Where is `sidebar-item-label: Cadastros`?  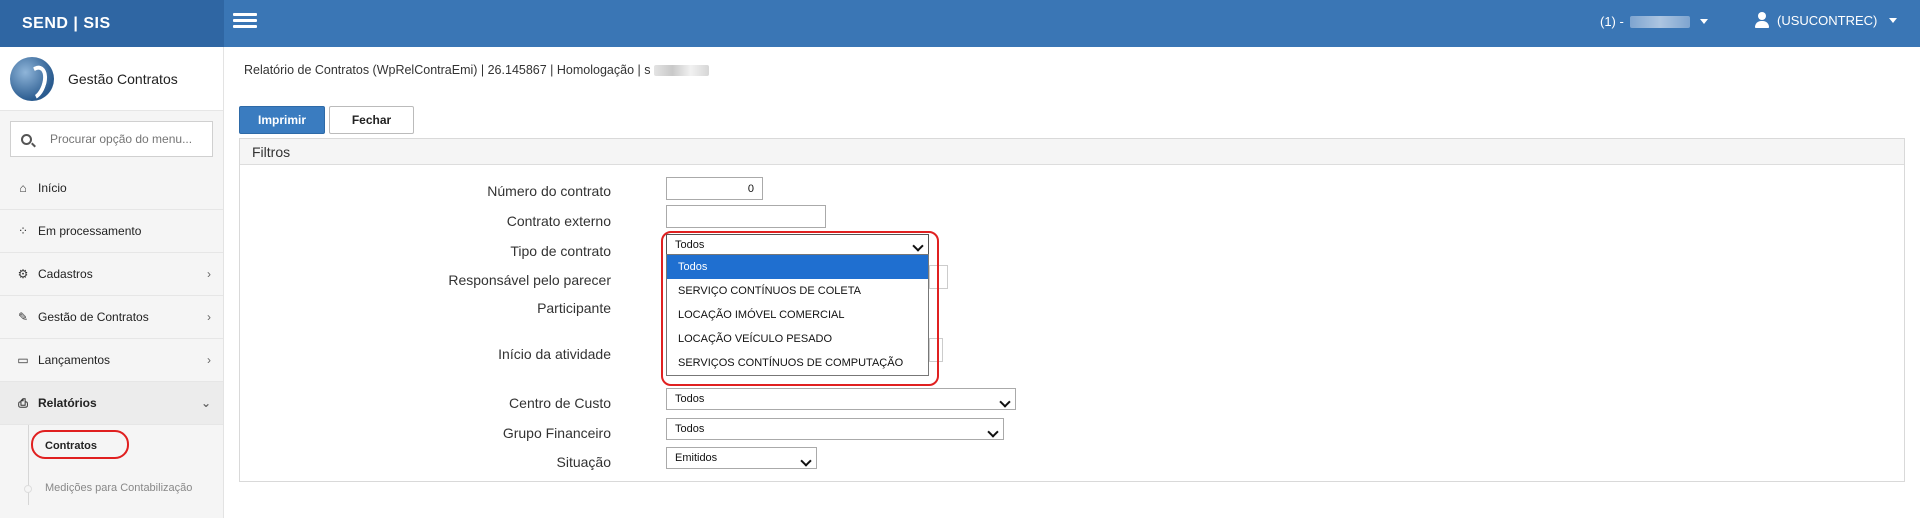 sidebar-item-label: Cadastros is located at coordinates (65, 274).